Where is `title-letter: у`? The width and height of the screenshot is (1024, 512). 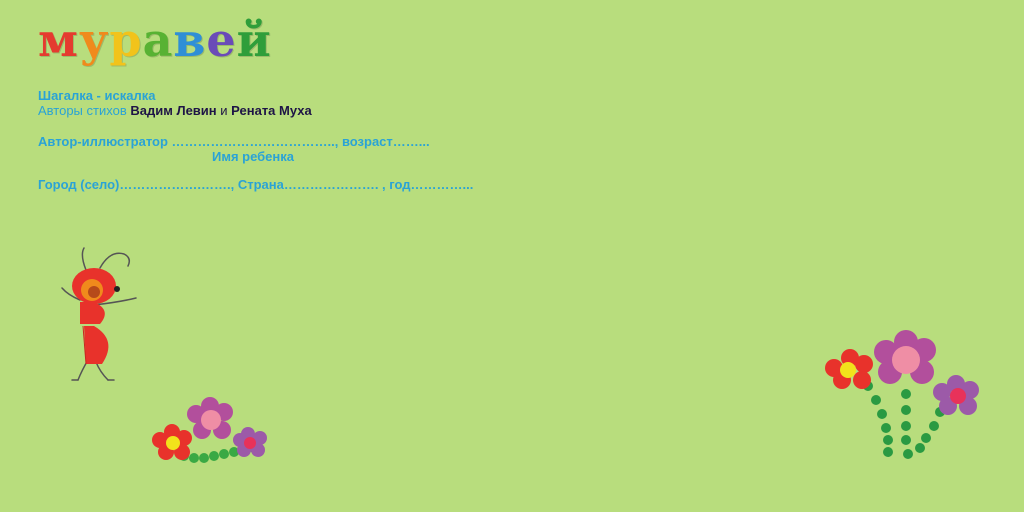
title-letter: у is located at coordinates (94, 40).